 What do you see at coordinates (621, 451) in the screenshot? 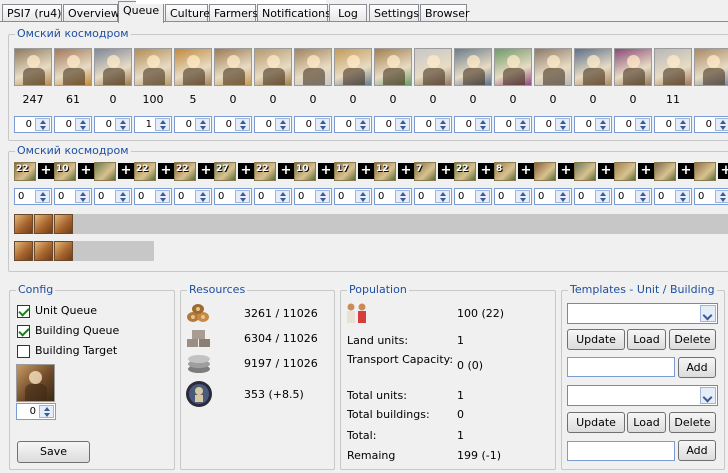
I see `building-template-name-input` at bounding box center [621, 451].